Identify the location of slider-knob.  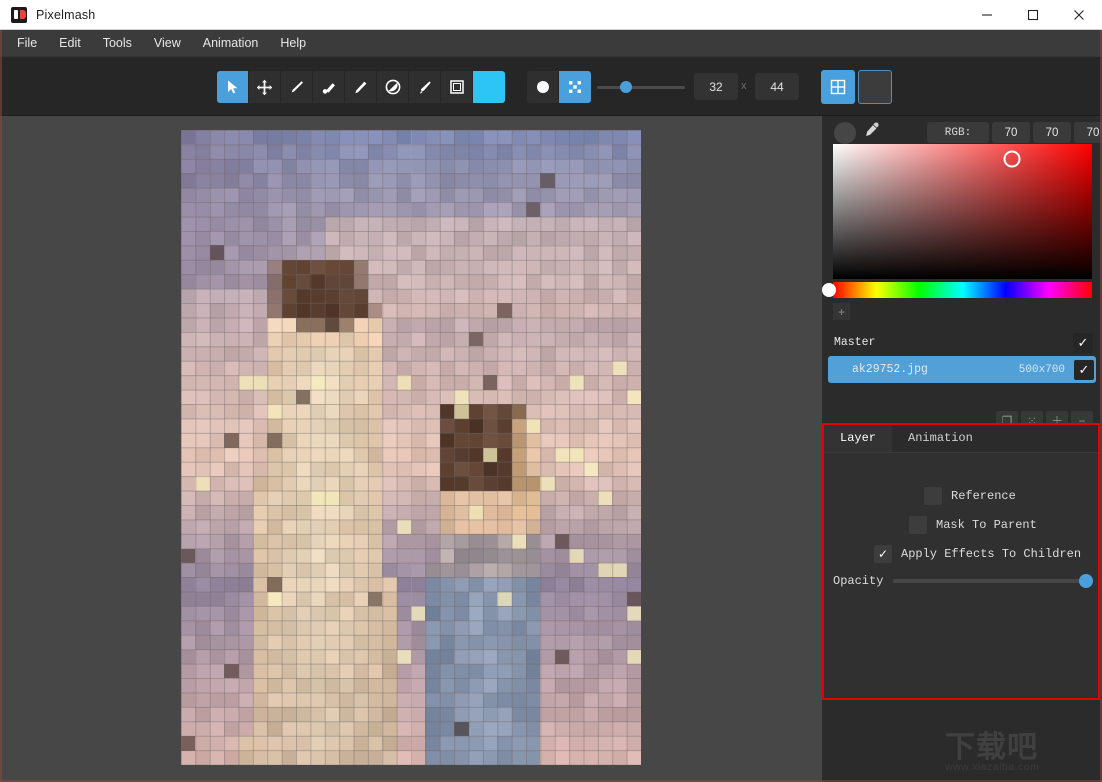
(626, 87).